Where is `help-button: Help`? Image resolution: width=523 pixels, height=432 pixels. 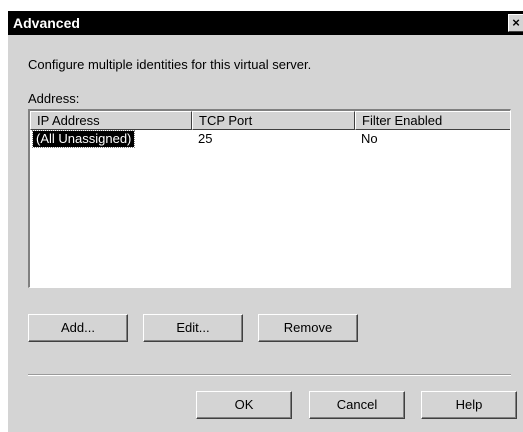 help-button: Help is located at coordinates (469, 405).